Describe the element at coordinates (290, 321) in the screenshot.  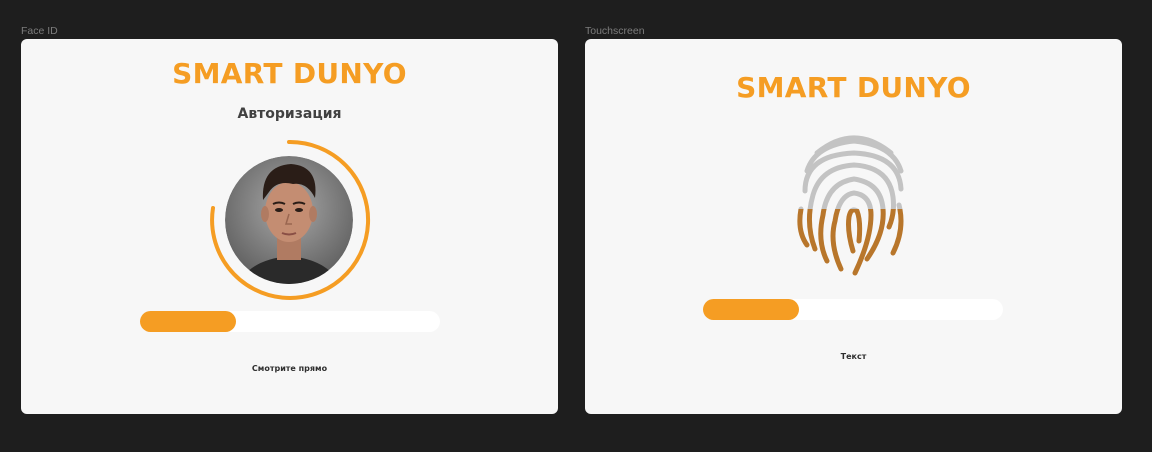
I see `face-scan-progress` at that location.